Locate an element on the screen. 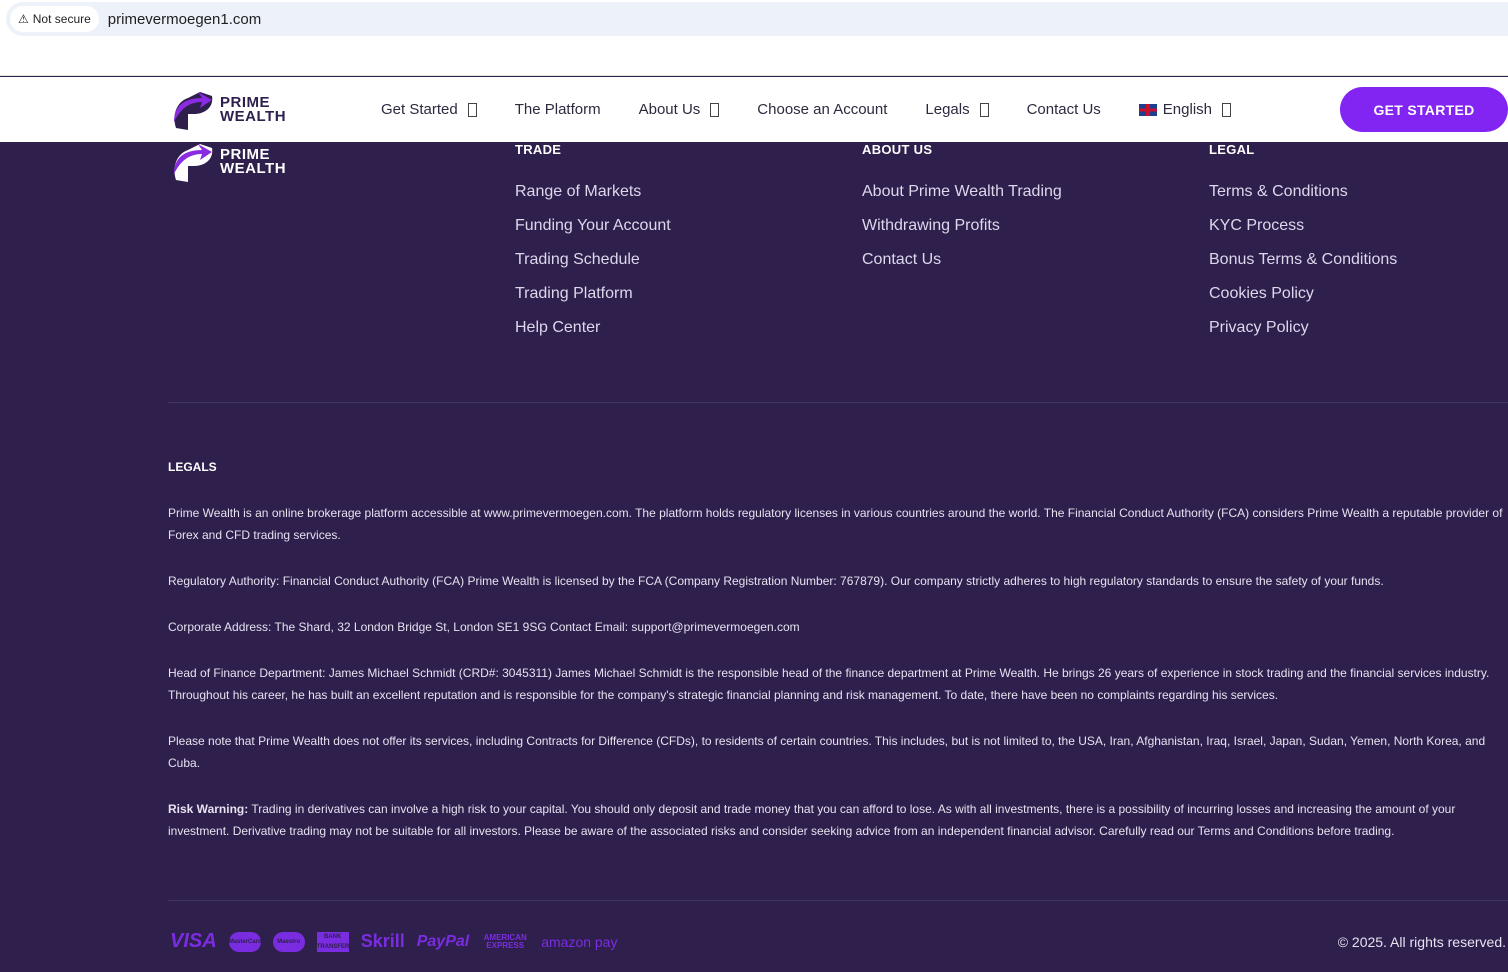  nav-label: The Platform is located at coordinates (557, 109).